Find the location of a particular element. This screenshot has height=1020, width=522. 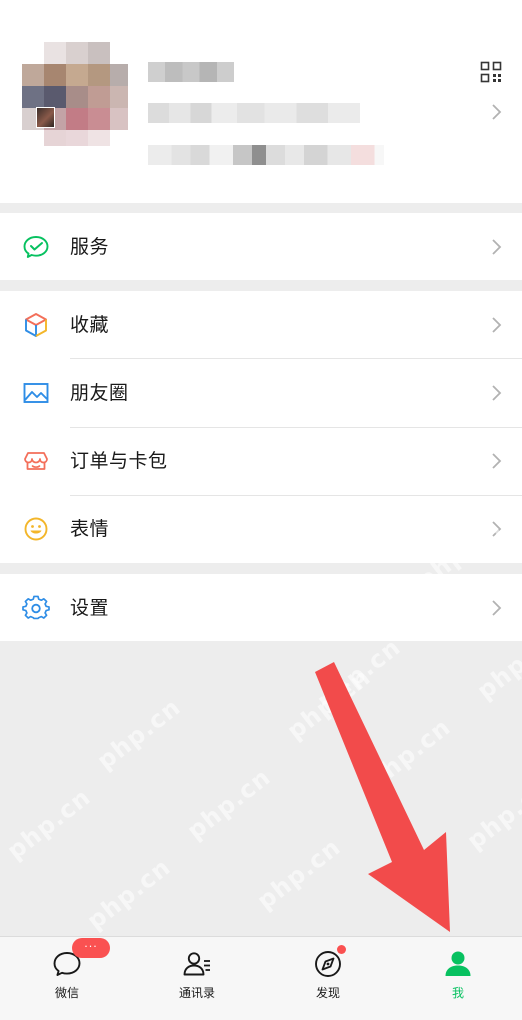

red-dot-badge is located at coordinates (341, 949).